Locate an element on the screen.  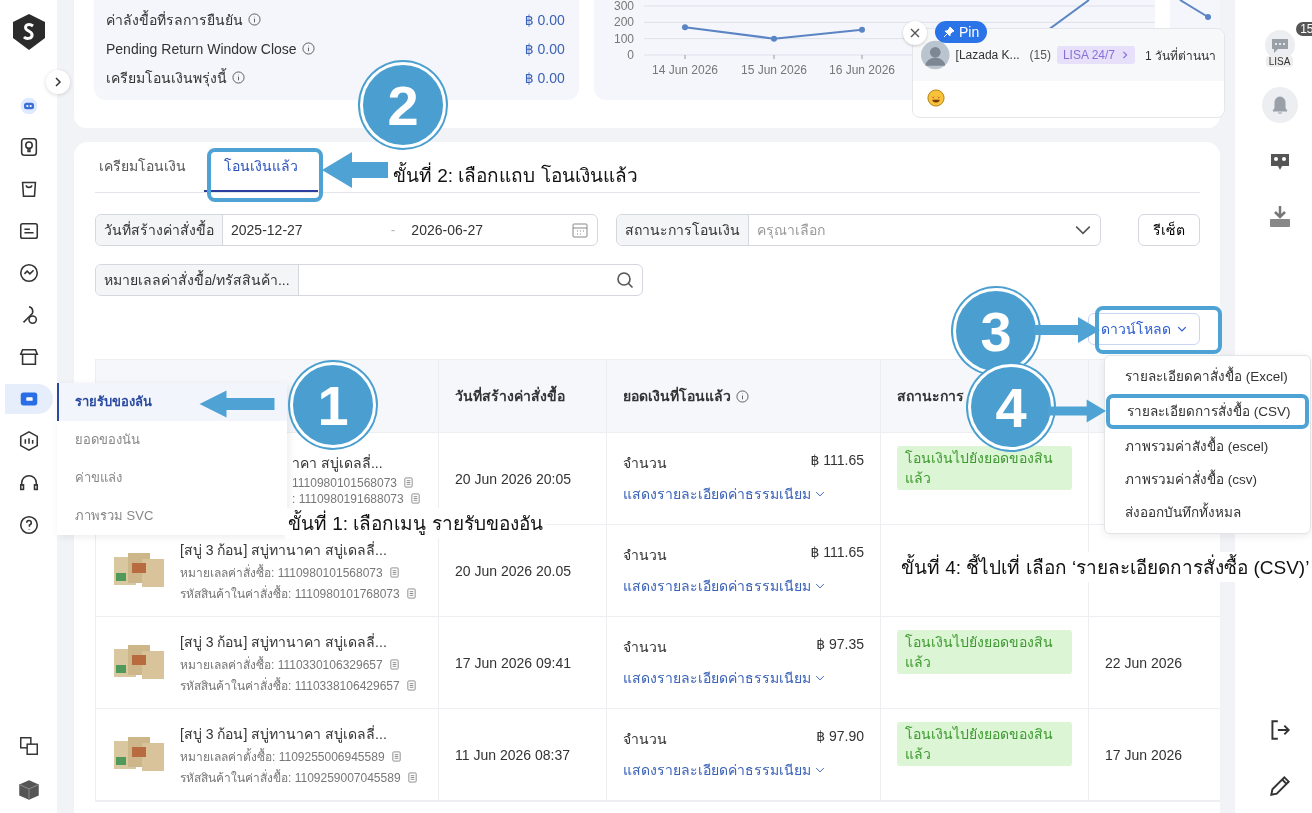
avatar is located at coordinates (935, 55).